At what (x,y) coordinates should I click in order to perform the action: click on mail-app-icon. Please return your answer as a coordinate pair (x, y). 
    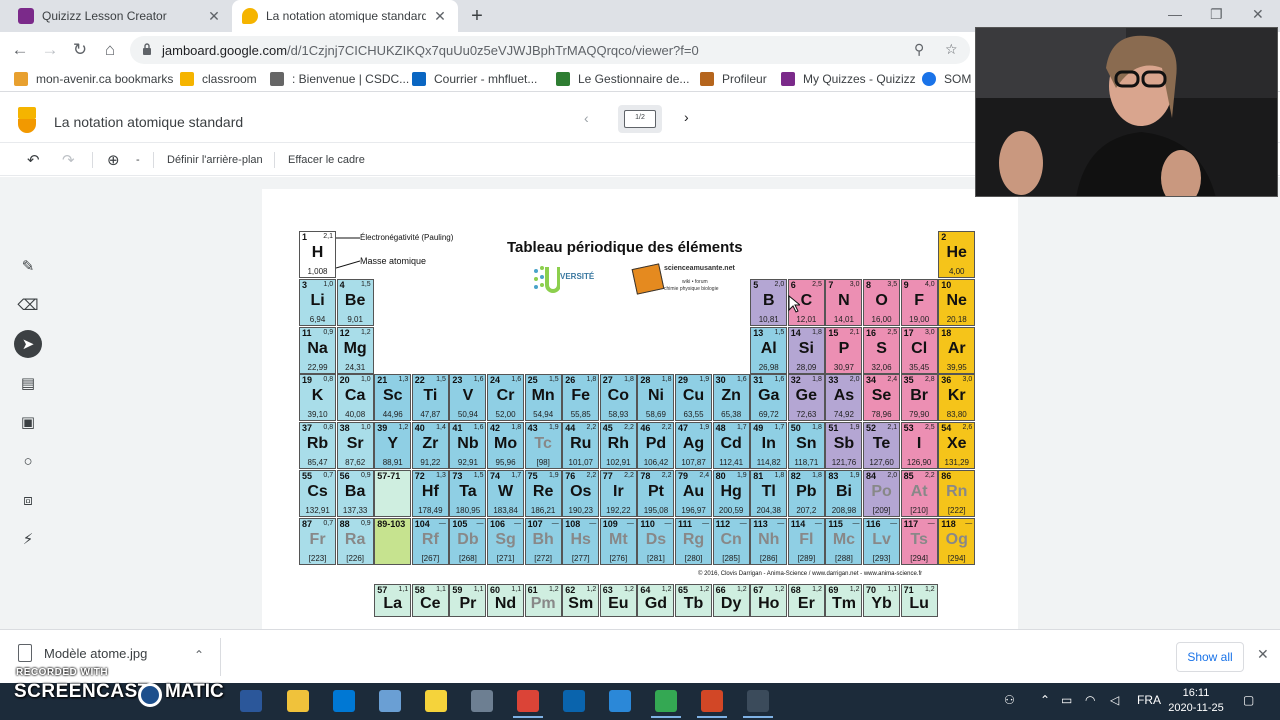
    Looking at the image, I should click on (344, 701).